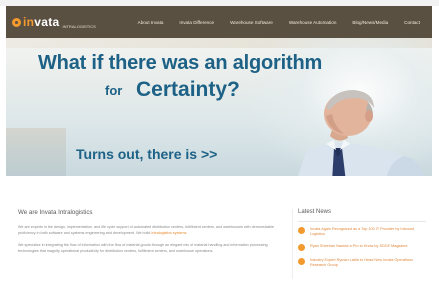 The height and width of the screenshot is (297, 439). I want to click on logo-mark-icon, so click(16, 22).